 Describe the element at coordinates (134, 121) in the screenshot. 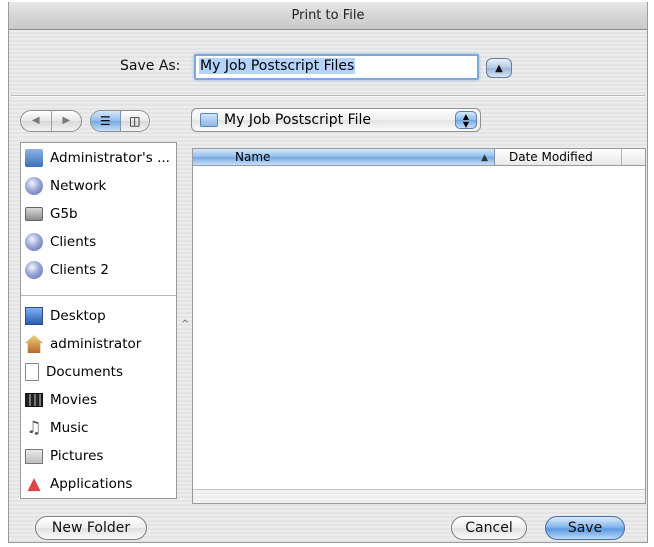

I see `column-view-icon: ◫` at that location.